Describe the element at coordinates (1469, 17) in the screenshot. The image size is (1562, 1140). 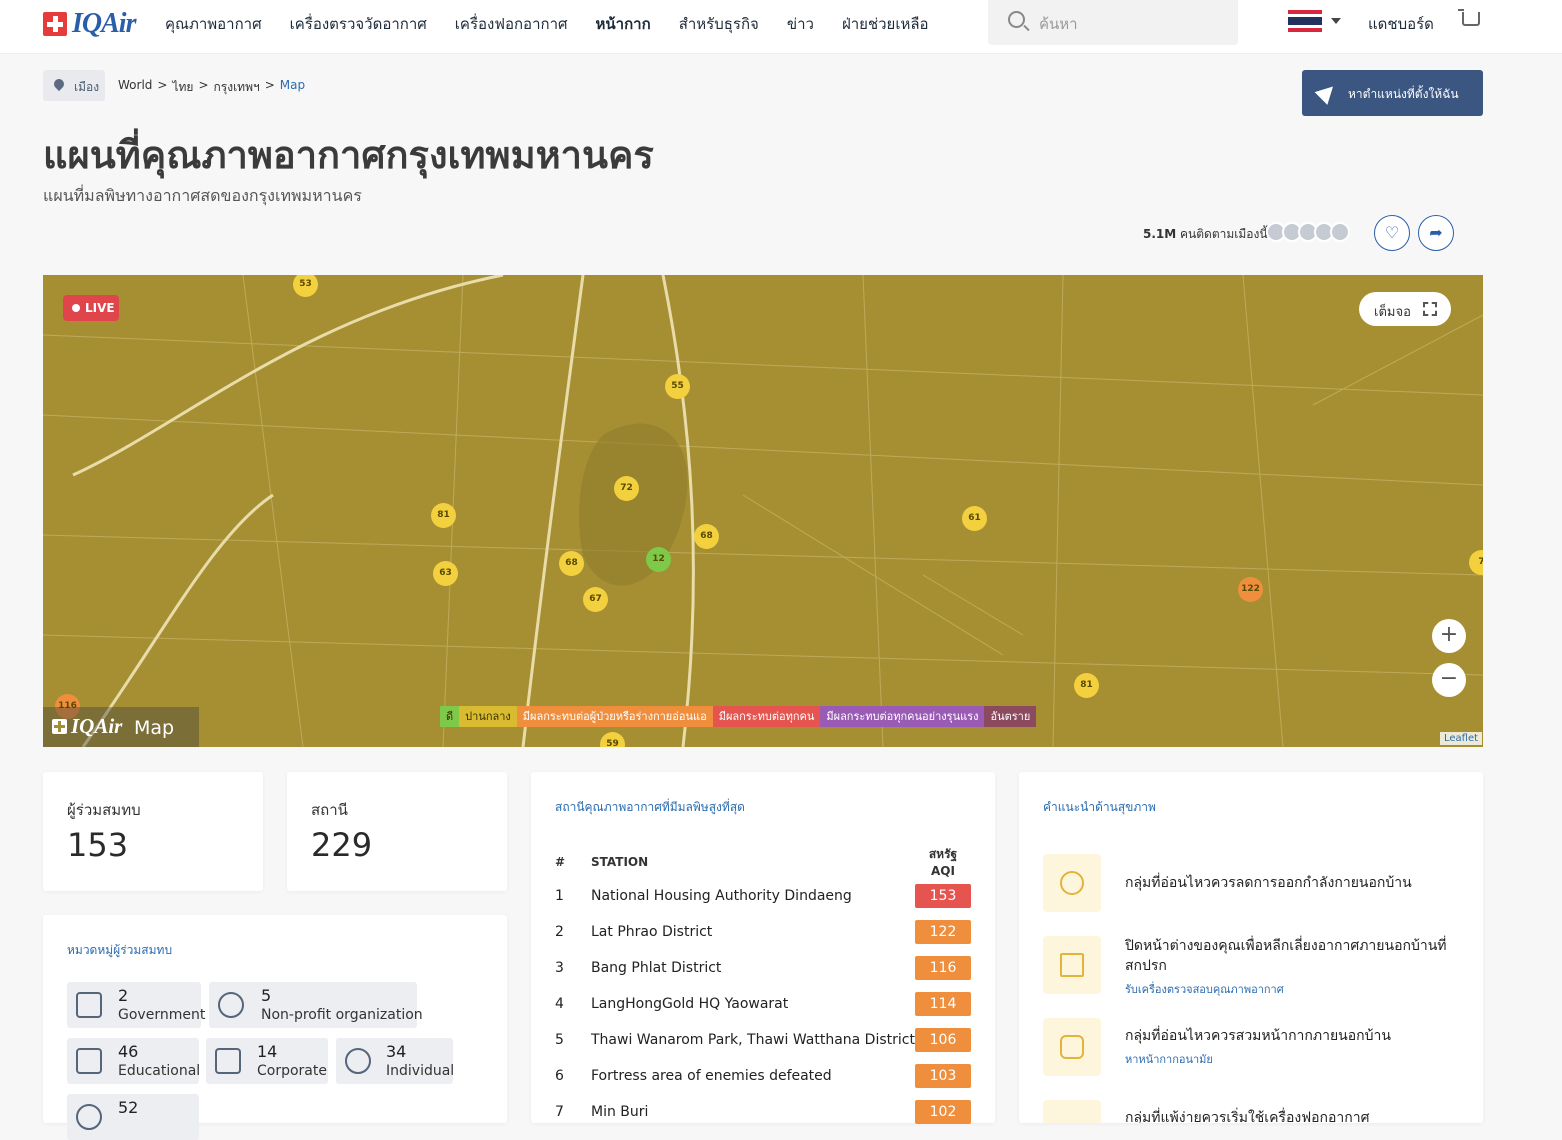
I see `cart-icon` at that location.